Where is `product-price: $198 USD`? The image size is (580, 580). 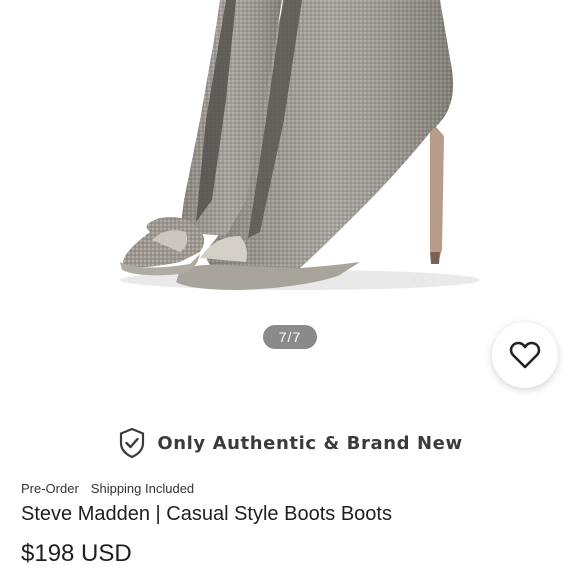 product-price: $198 USD is located at coordinates (76, 553).